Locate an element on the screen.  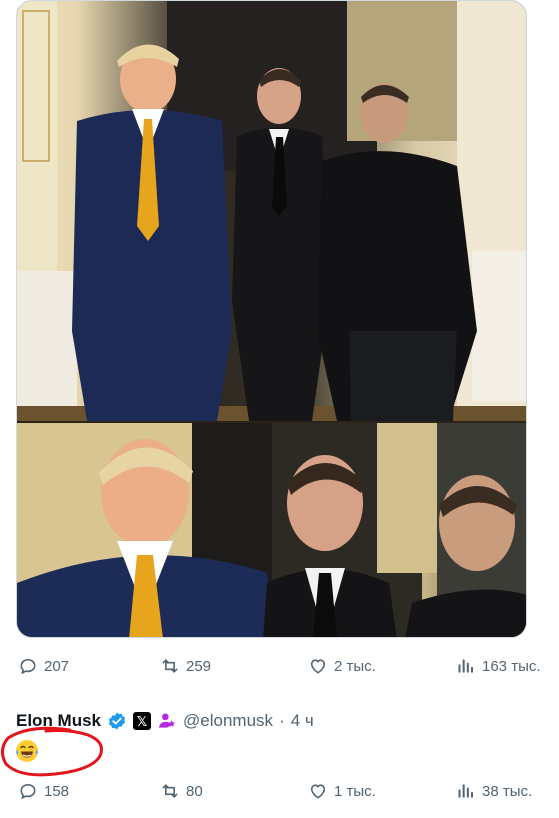
reply-like-button: 1 тыс. is located at coordinates (342, 791).